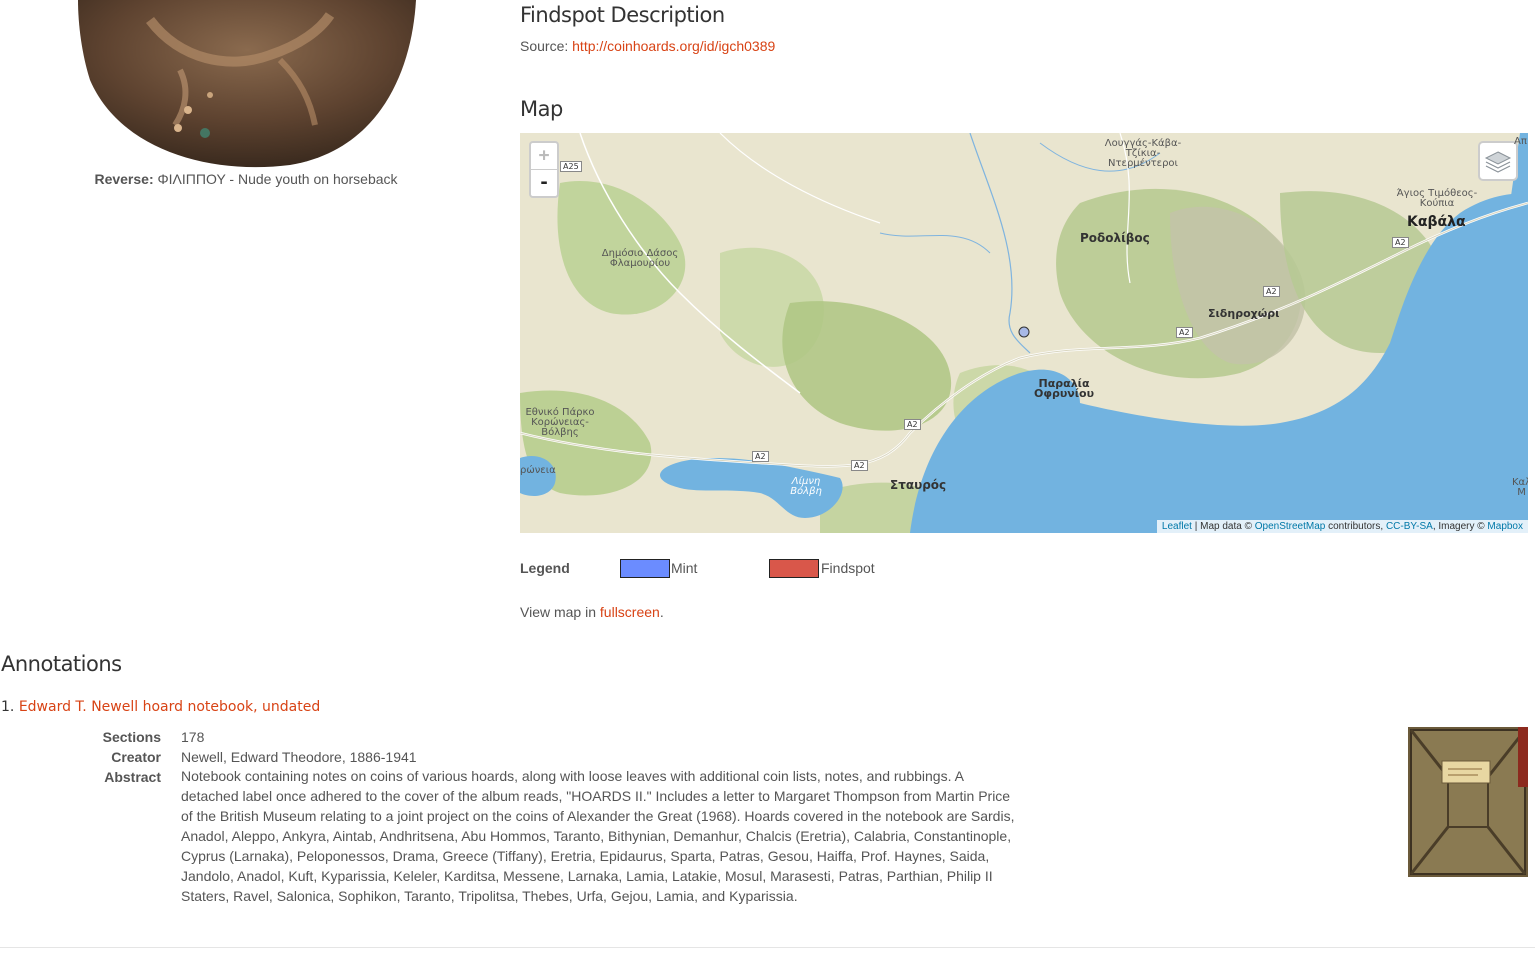  I want to click on attribution-text: | Map data ©, so click(1223, 526).